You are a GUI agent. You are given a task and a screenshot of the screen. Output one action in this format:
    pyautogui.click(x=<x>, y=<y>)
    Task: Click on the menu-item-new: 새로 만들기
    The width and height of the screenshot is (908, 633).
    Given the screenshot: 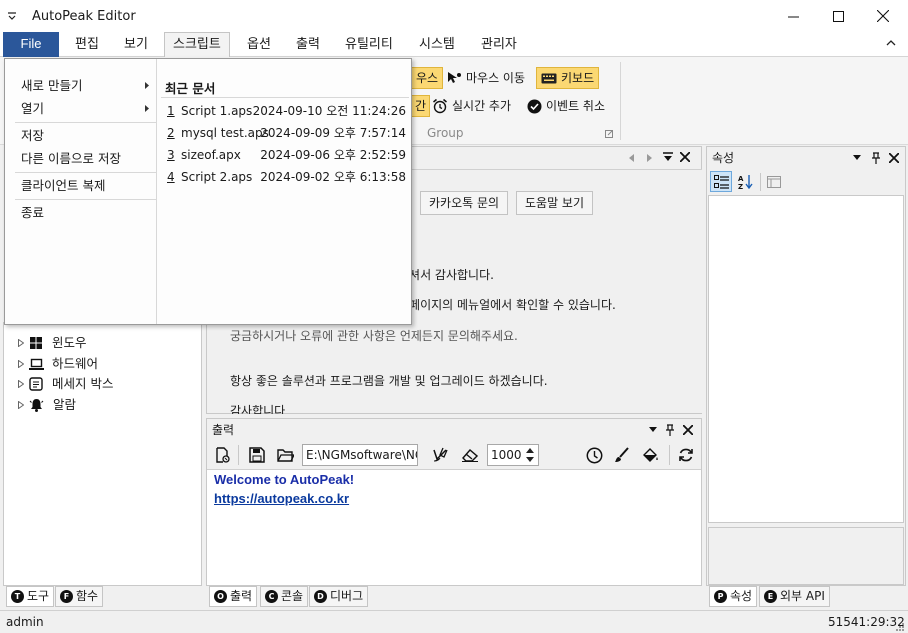 What is the action you would take?
    pyautogui.click(x=81, y=85)
    